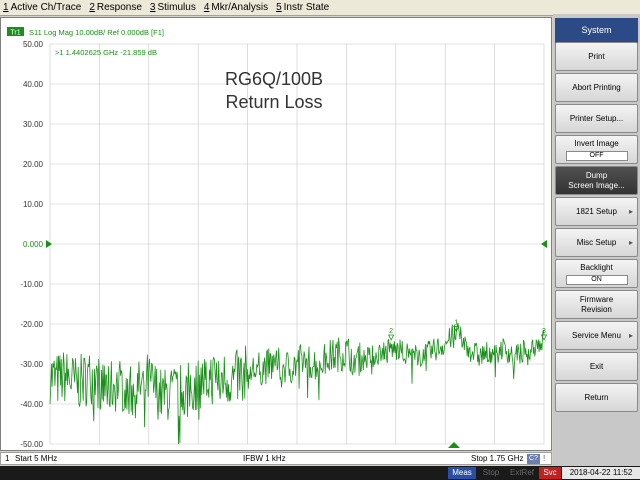 The image size is (640, 480). What do you see at coordinates (33, 44) in the screenshot?
I see `y-tick-label: 50.00` at bounding box center [33, 44].